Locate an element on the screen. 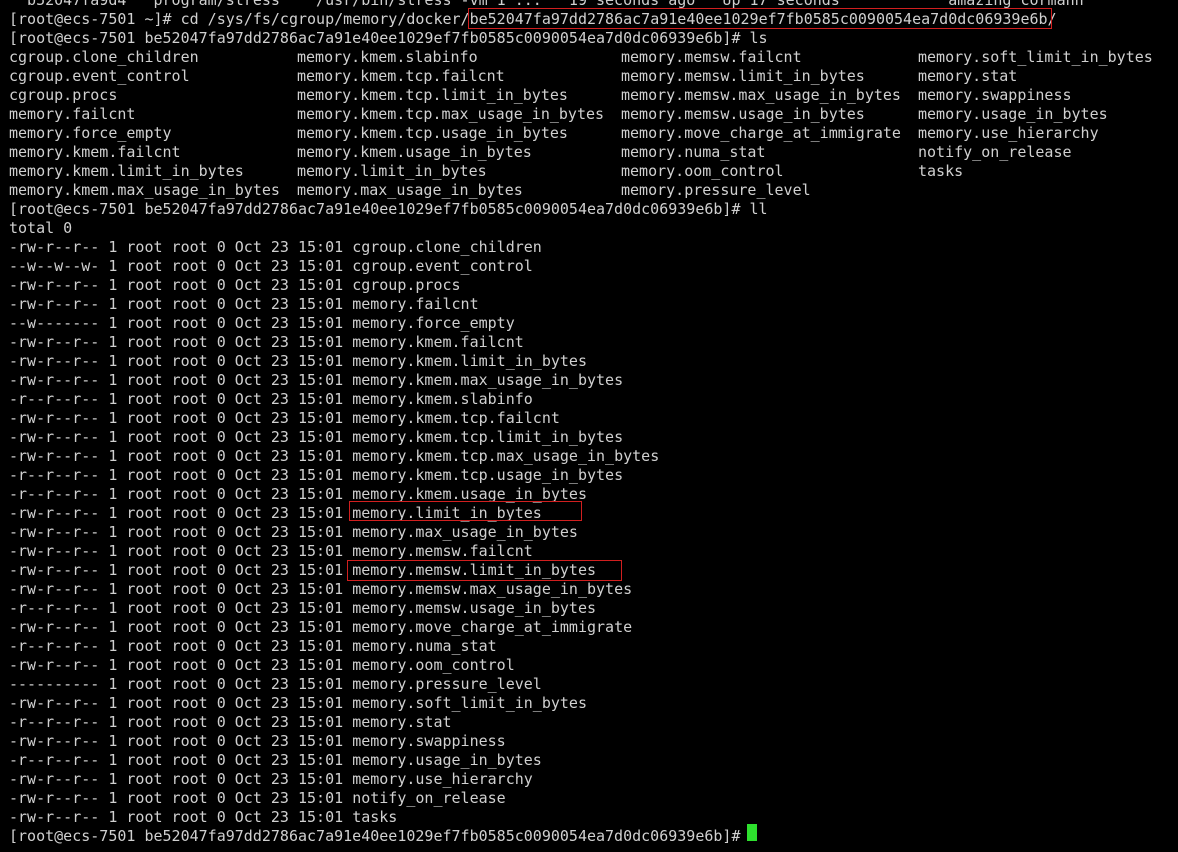 The height and width of the screenshot is (852, 1178). ls-entry: memory.stat is located at coordinates (968, 76).